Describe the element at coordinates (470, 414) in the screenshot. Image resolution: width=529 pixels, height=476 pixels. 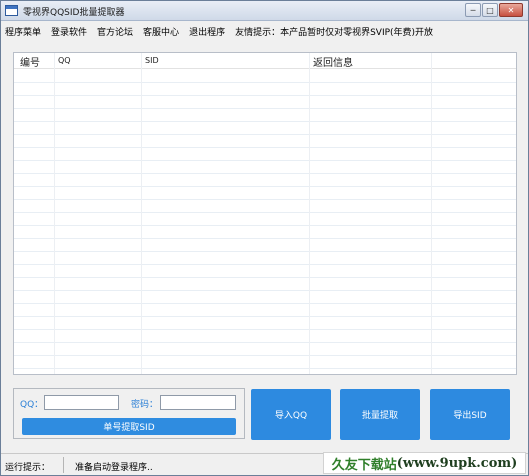
I see `export-sid-button: 导出SID` at that location.